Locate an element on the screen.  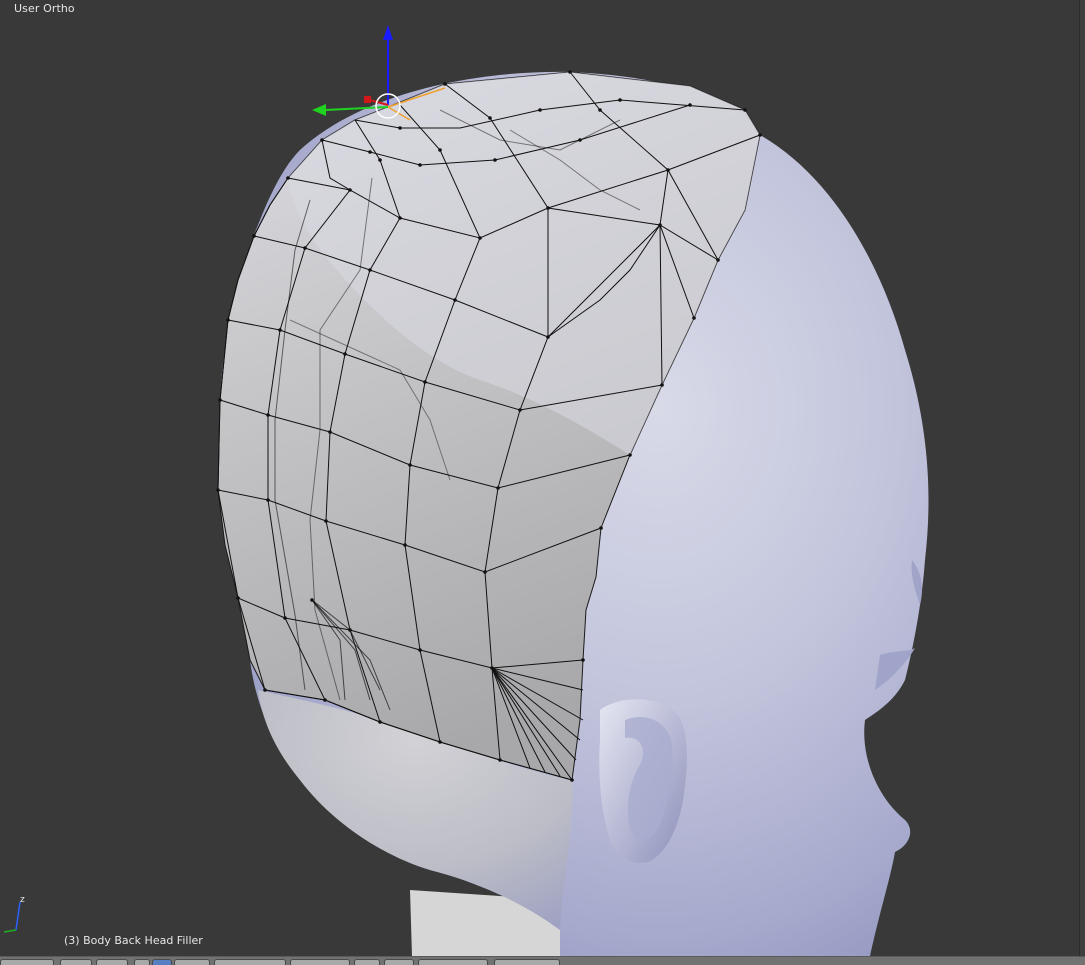
shading-button is located at coordinates (162, 962).